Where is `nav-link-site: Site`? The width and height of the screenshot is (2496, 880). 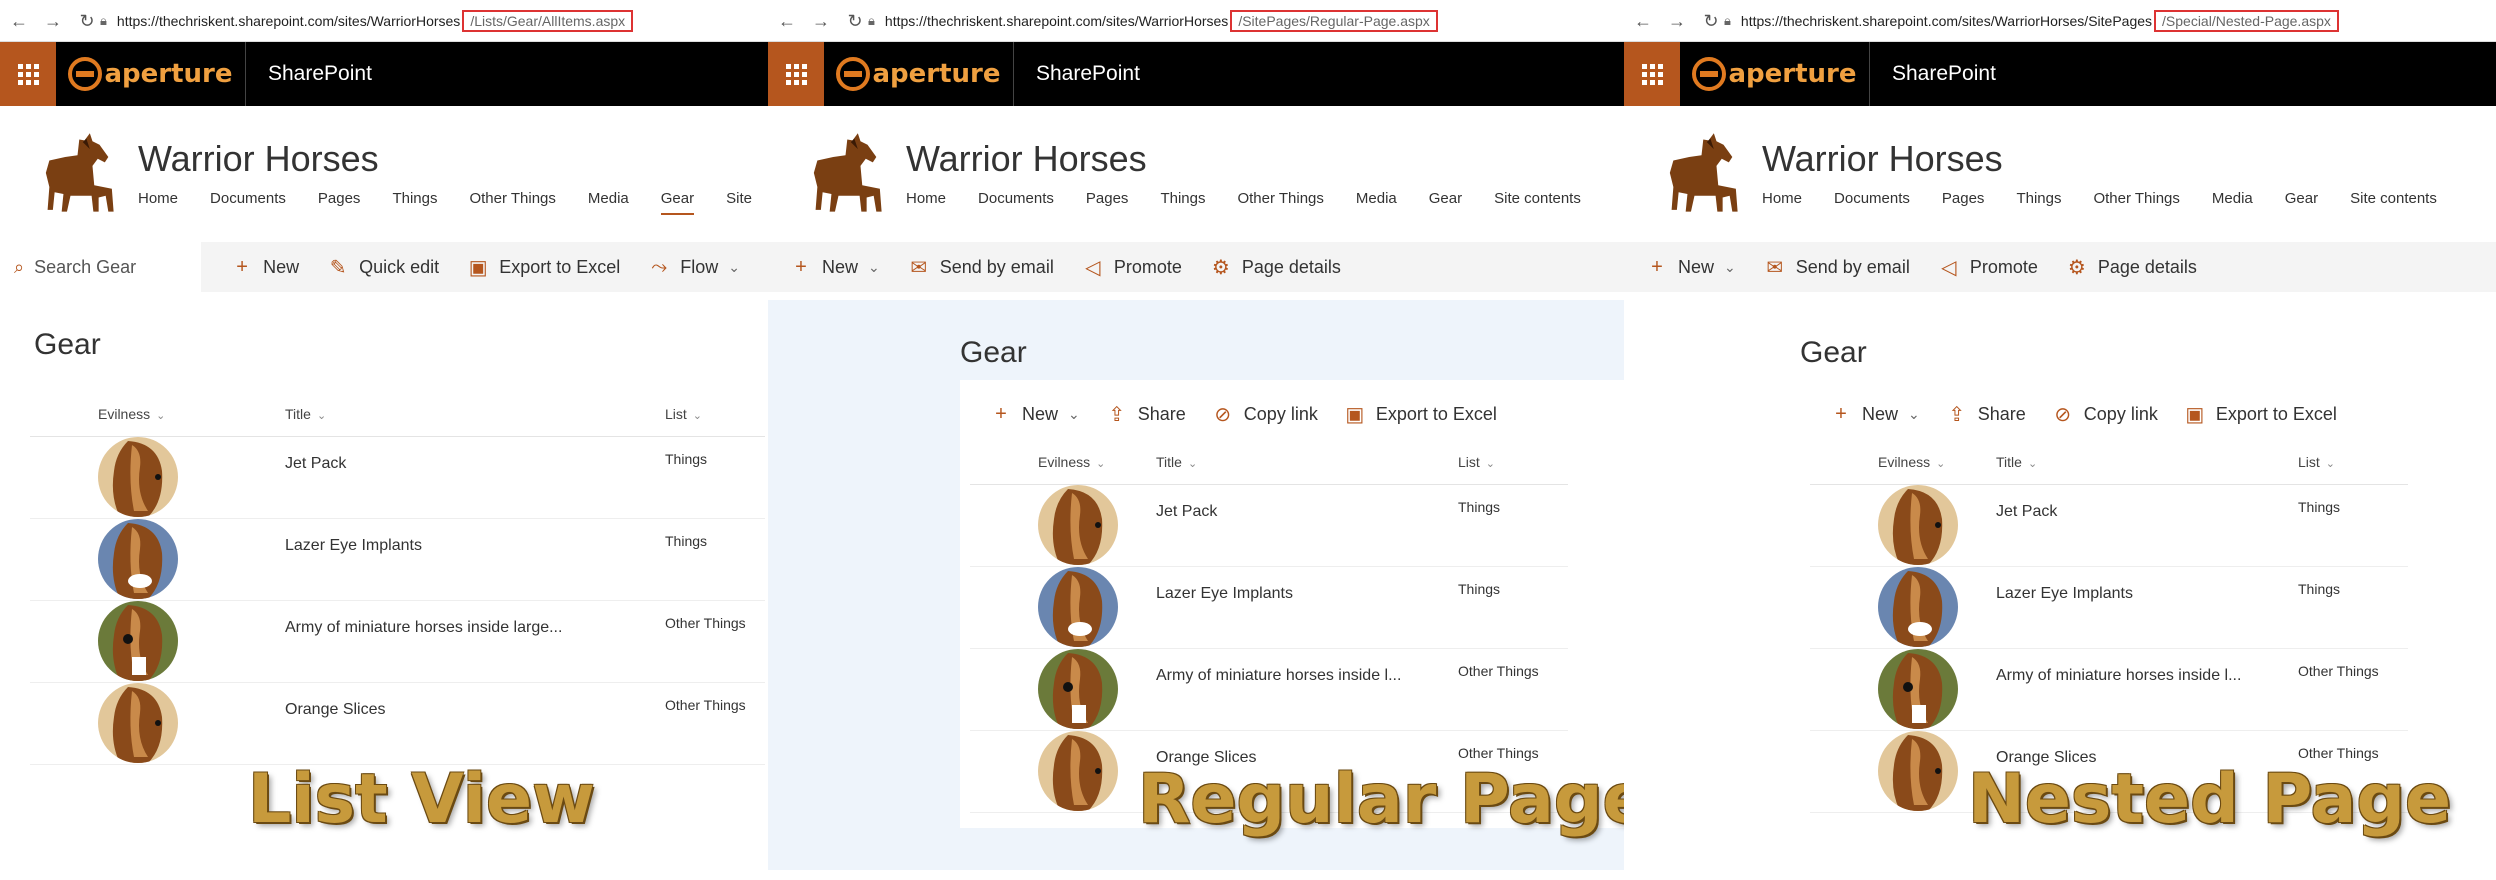 nav-link-site: Site is located at coordinates (739, 202).